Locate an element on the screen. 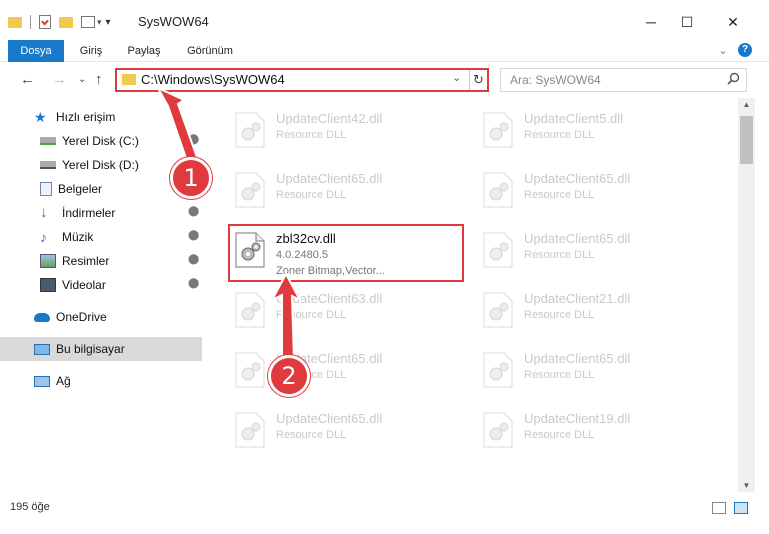 The height and width of the screenshot is (534, 769). callout-badge-2: 2 is located at coordinates (289, 376).